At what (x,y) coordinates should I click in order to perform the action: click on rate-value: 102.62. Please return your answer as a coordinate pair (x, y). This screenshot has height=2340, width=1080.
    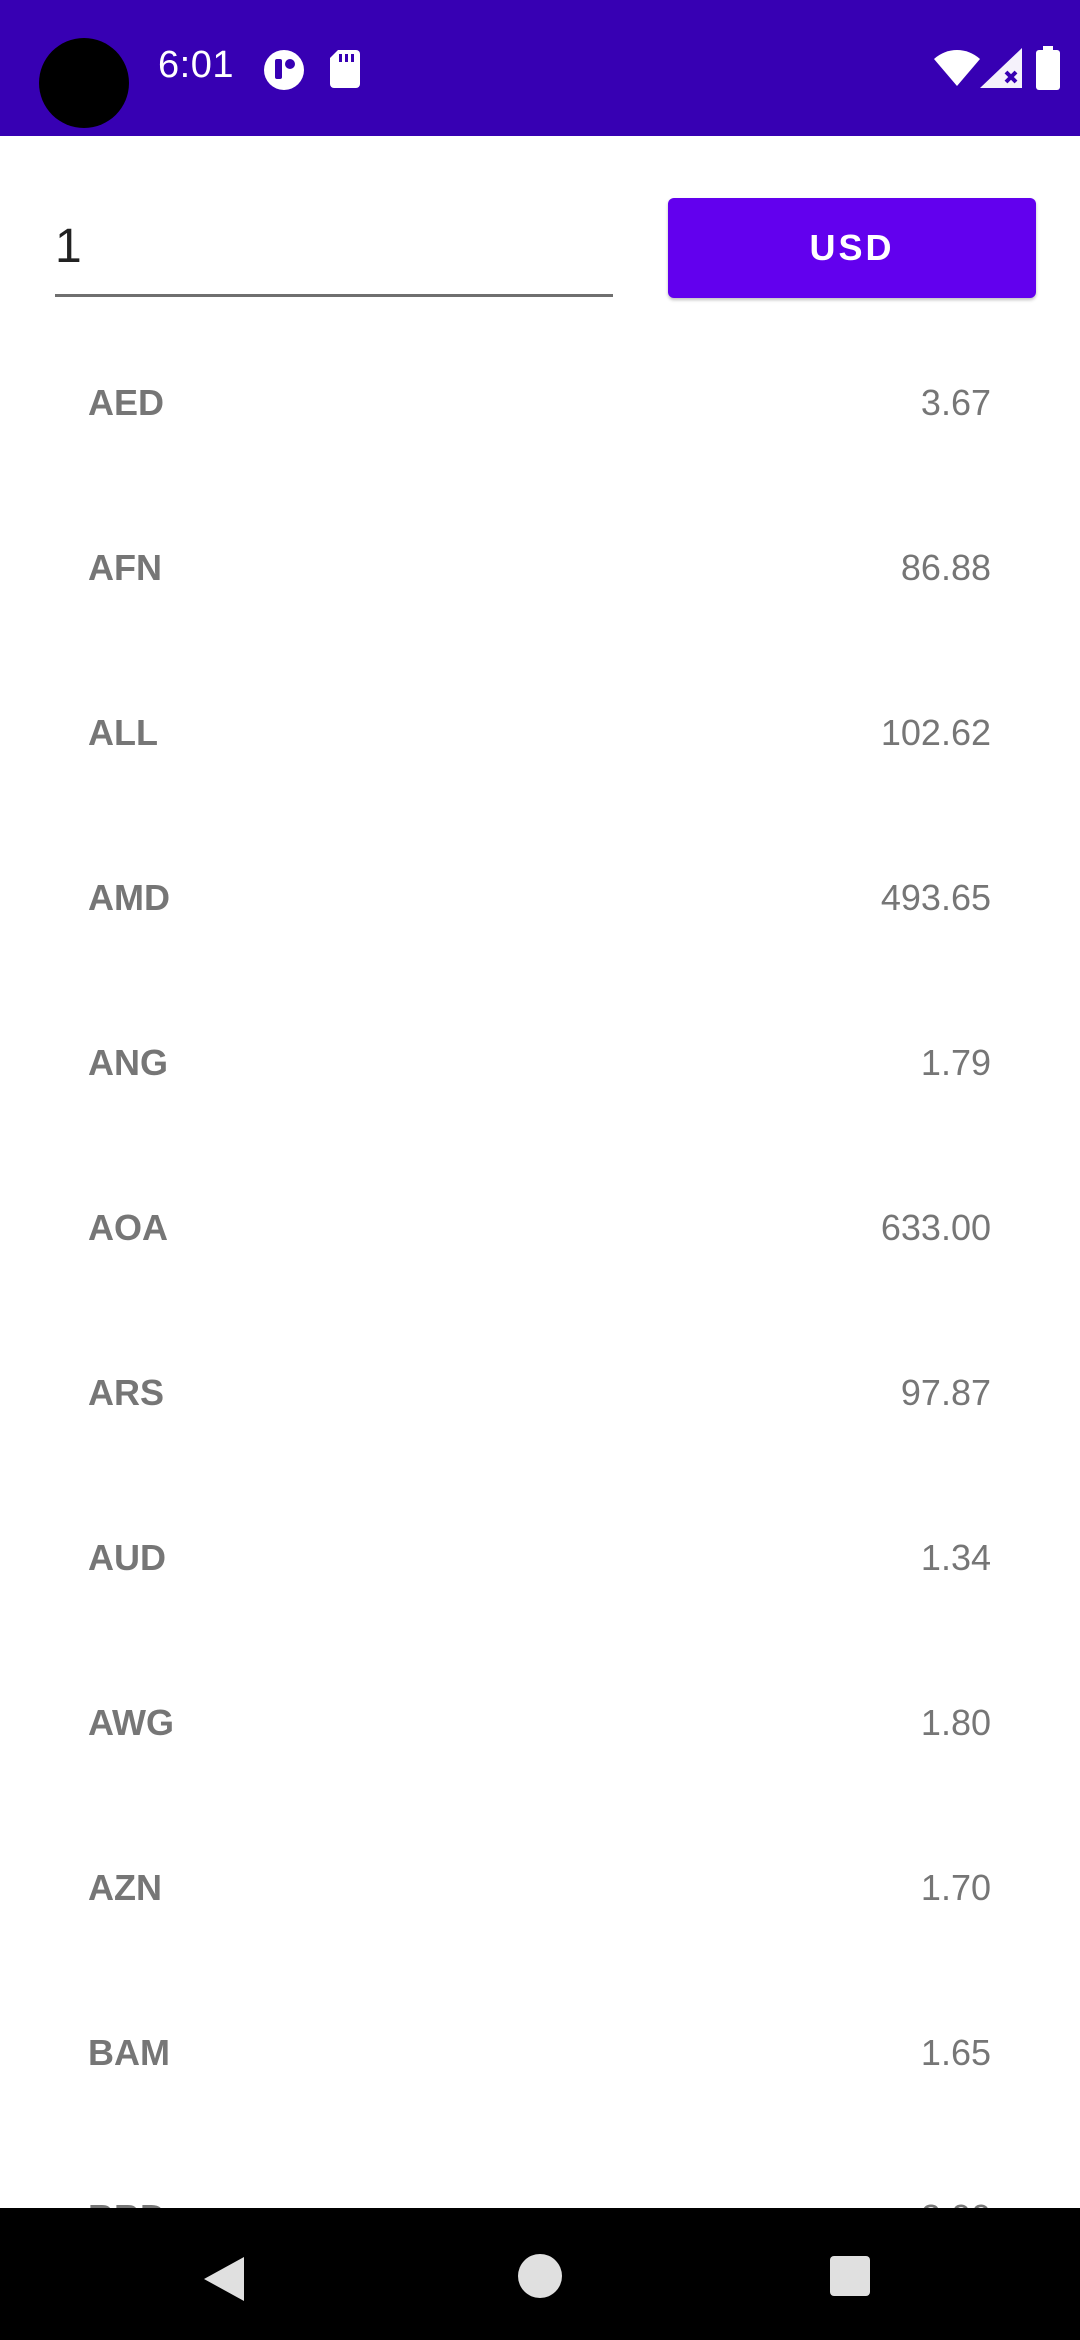
    Looking at the image, I should click on (935, 732).